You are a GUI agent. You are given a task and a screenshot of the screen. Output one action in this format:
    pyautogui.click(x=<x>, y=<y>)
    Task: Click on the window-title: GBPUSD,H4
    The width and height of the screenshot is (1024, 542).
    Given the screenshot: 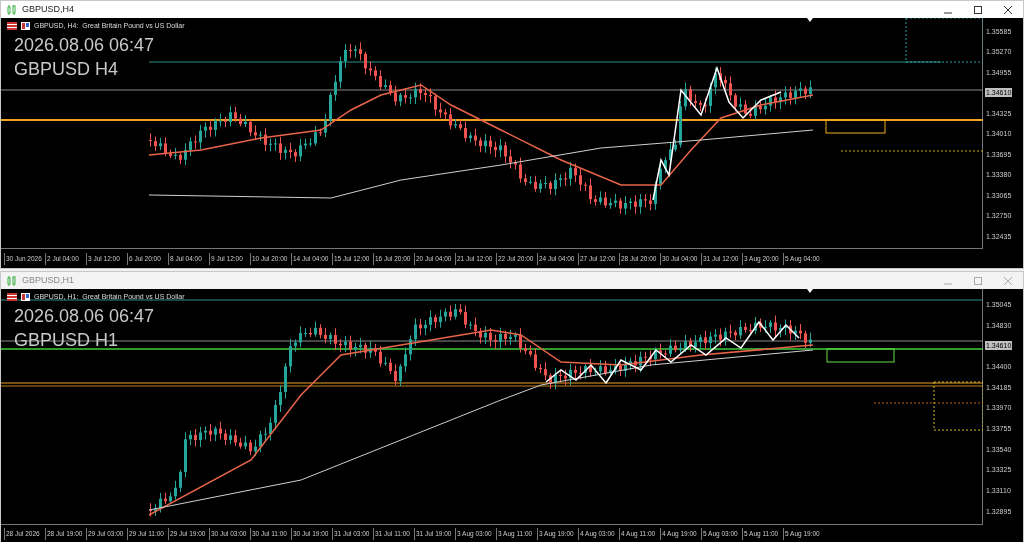 What is the action you would take?
    pyautogui.click(x=48, y=9)
    